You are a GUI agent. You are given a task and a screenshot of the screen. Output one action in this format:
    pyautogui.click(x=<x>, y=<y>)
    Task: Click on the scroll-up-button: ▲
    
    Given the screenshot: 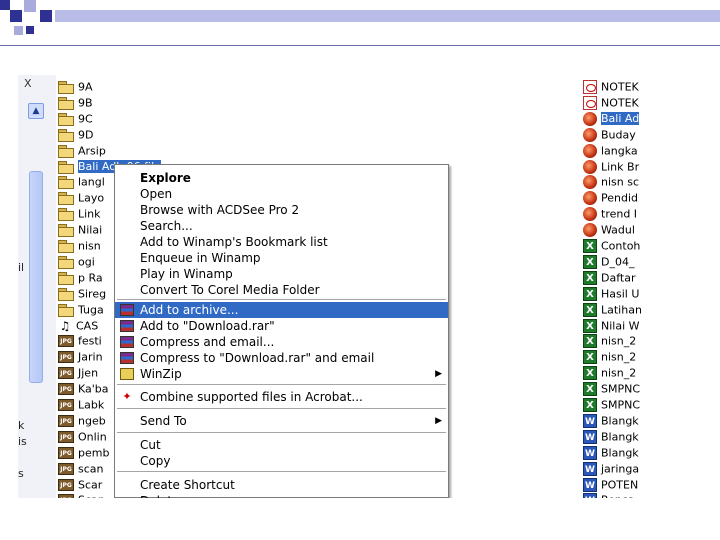 What is the action you would take?
    pyautogui.click(x=36, y=111)
    